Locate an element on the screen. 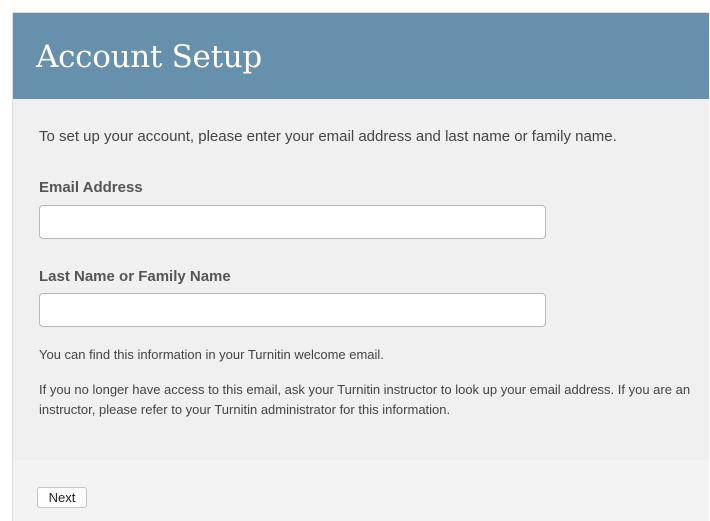 The image size is (710, 521). last-name-label: Last Name or Family Name is located at coordinates (135, 276).